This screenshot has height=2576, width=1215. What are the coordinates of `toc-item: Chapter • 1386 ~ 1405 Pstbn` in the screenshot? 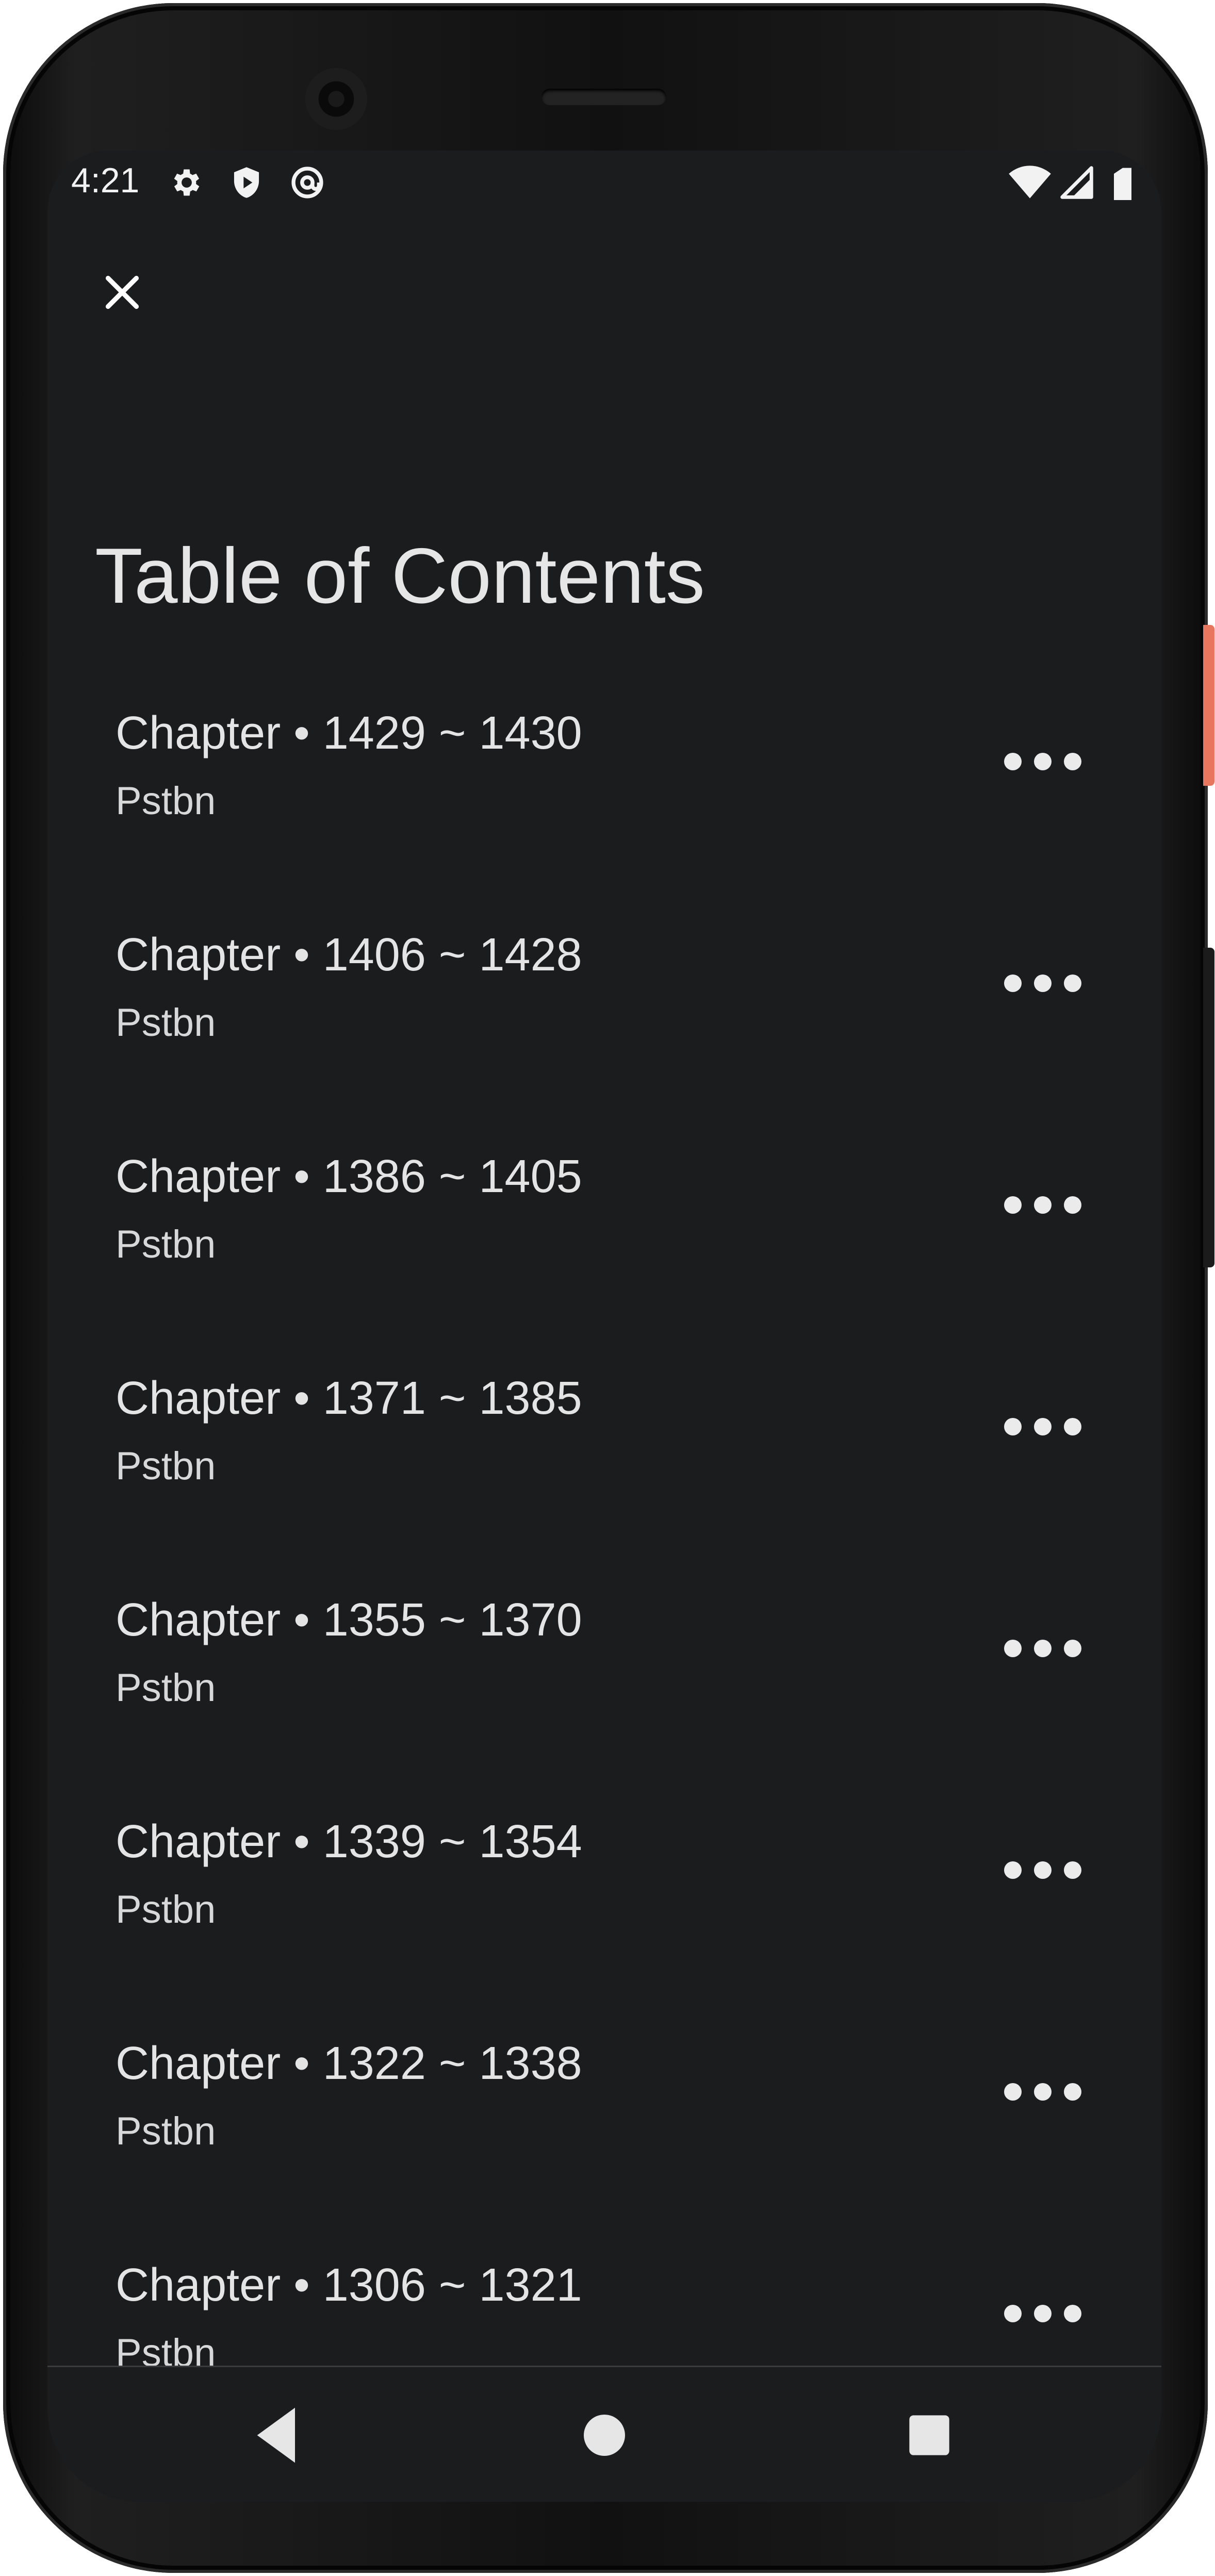 It's located at (604, 1236).